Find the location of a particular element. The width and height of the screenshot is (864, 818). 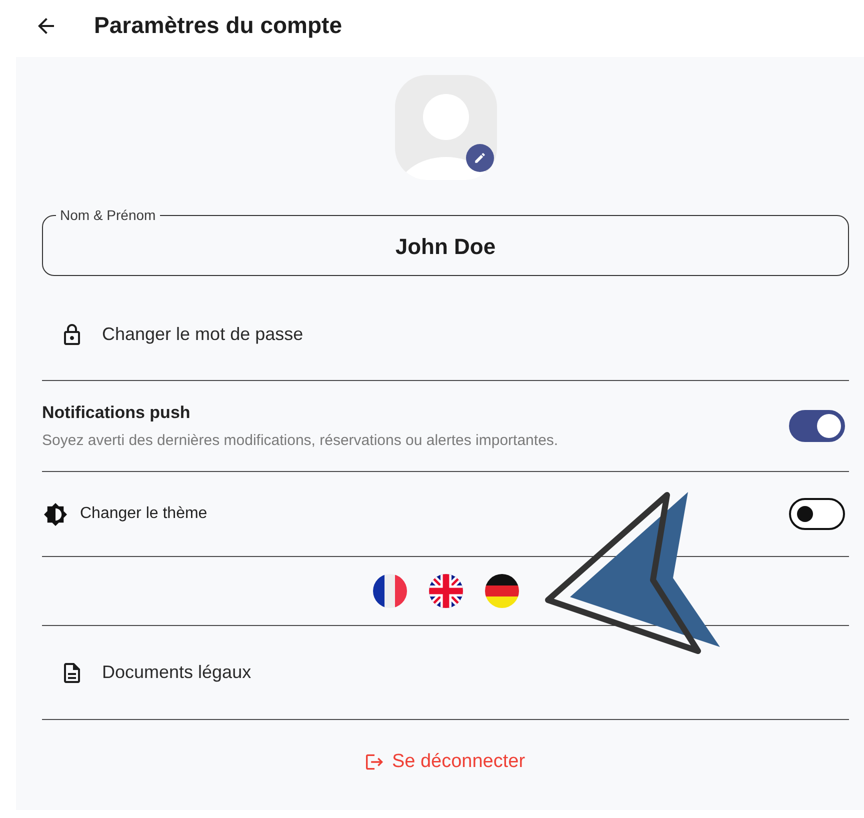

name-field: Nom & Prénom John Doe is located at coordinates (445, 241).